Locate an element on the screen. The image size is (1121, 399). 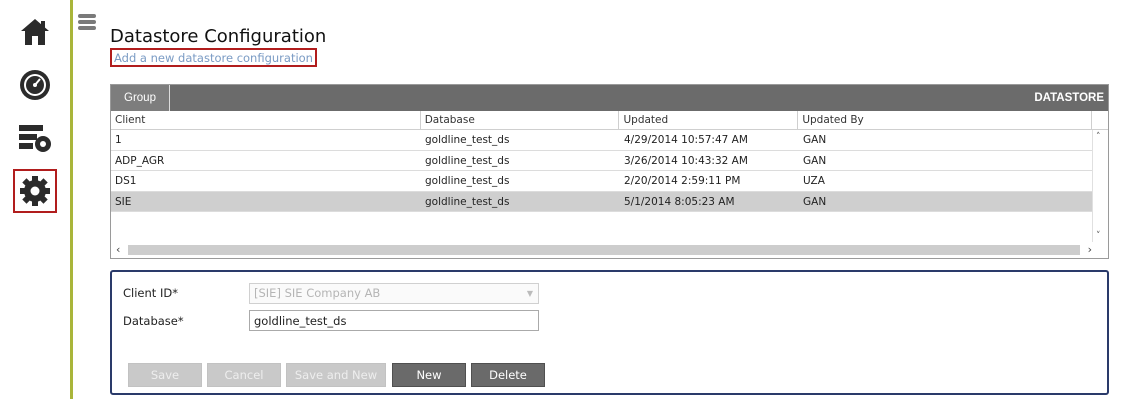
cell-updated: 2/20/2014 2:59:11 PM is located at coordinates (682, 181).